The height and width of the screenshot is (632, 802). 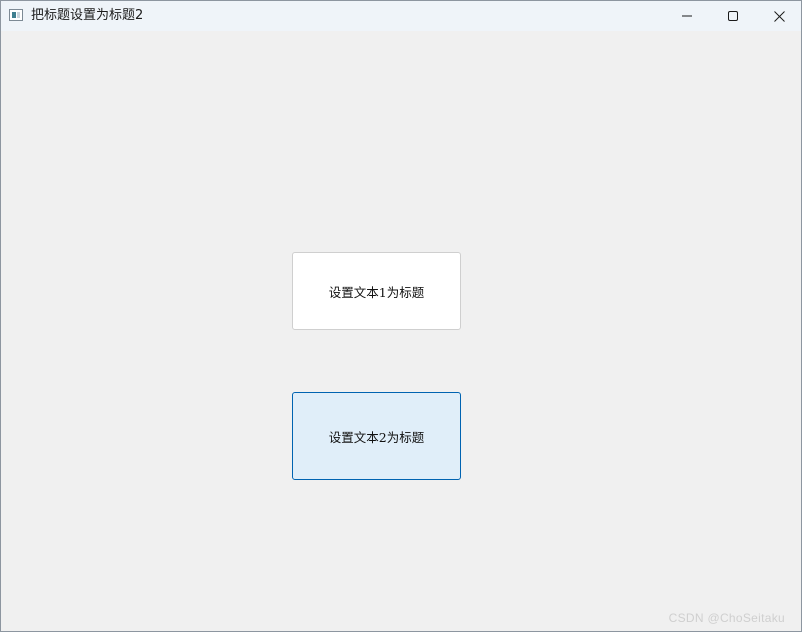 I want to click on set-text1-title-button: 设置文本1为标题, so click(x=376, y=291).